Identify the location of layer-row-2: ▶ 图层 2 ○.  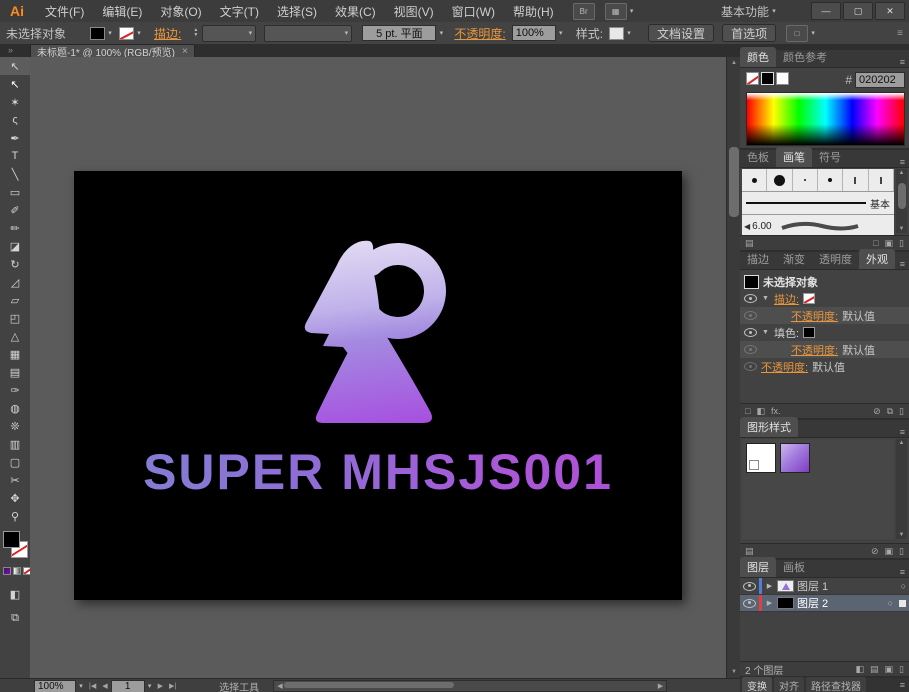
(824, 603).